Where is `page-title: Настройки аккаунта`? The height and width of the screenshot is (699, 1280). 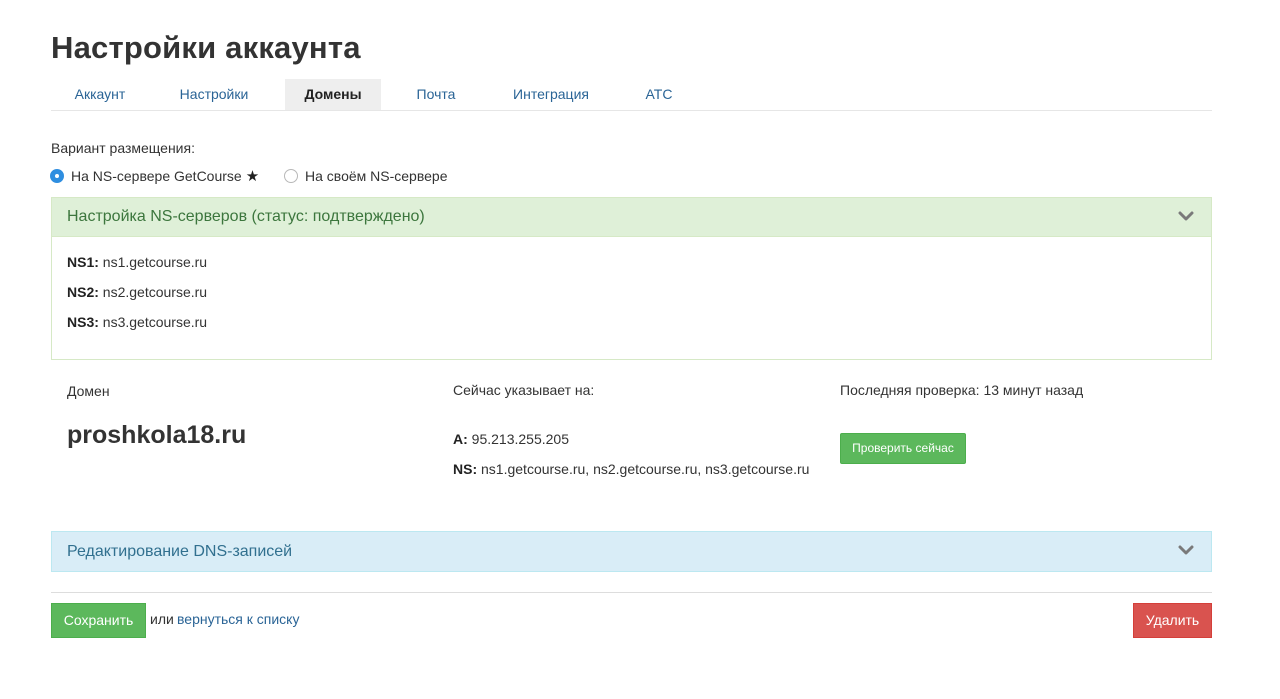 page-title: Настройки аккаунта is located at coordinates (206, 47).